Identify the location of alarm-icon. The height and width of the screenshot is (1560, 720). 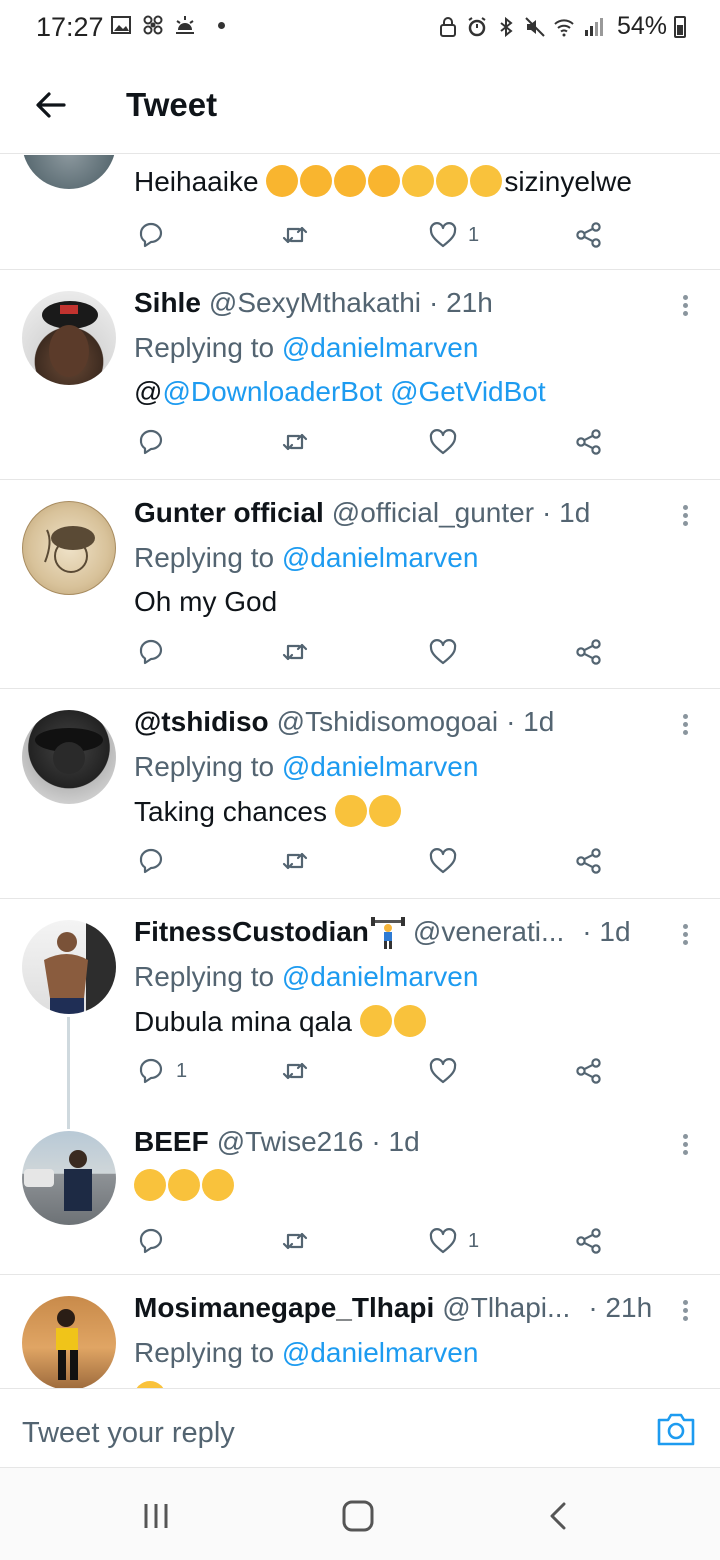
(477, 26).